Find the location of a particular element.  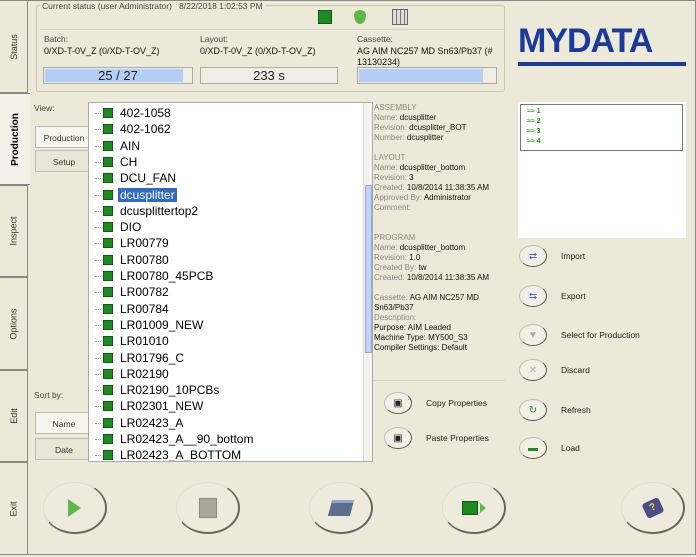

list-item: LR00779 is located at coordinates (137, 243).